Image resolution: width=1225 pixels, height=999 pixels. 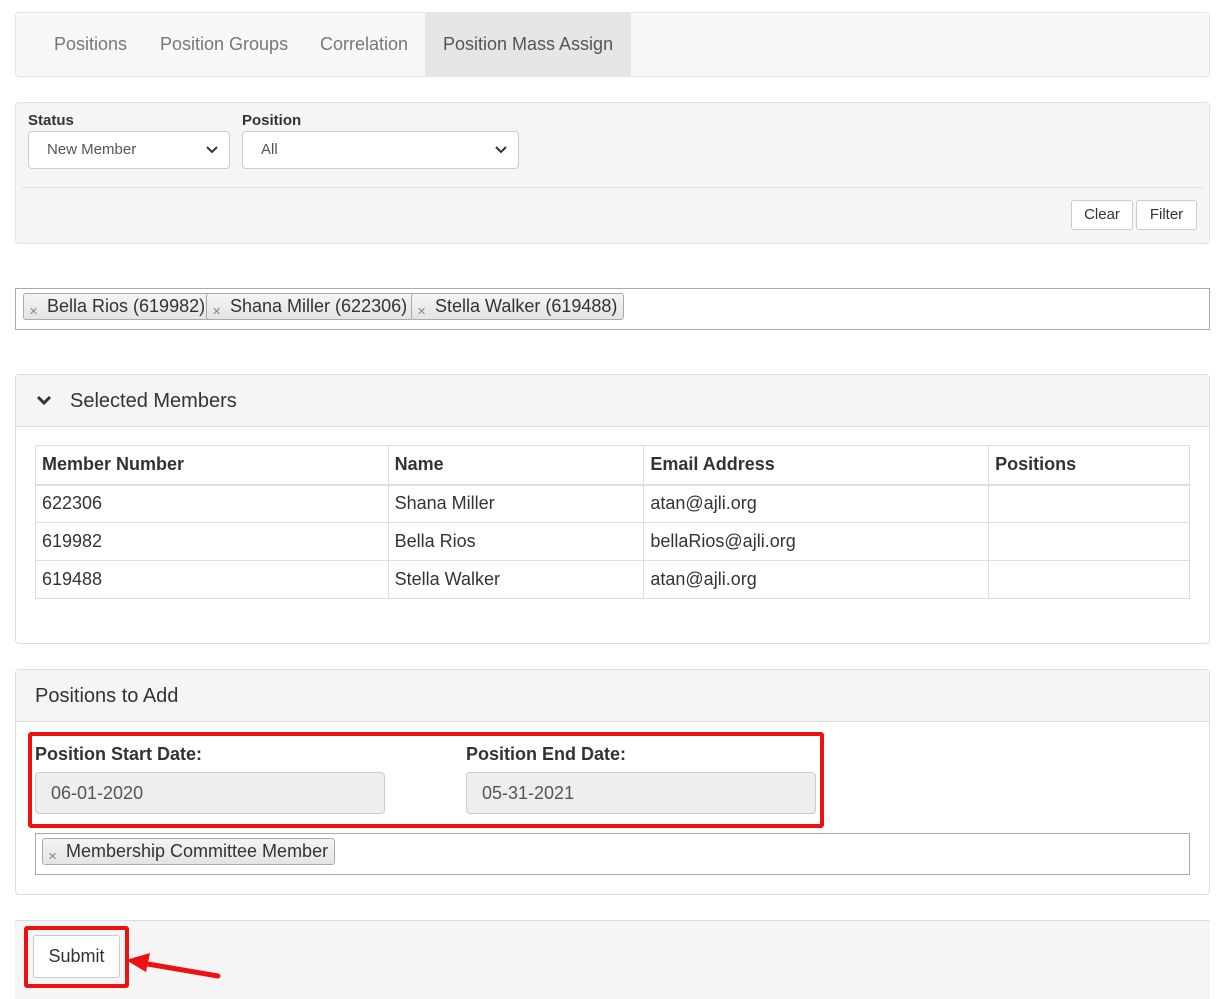 I want to click on selected-members-title: Selected Members, so click(x=153, y=401).